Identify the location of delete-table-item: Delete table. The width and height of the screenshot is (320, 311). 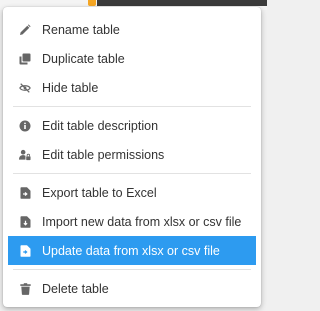
(132, 288).